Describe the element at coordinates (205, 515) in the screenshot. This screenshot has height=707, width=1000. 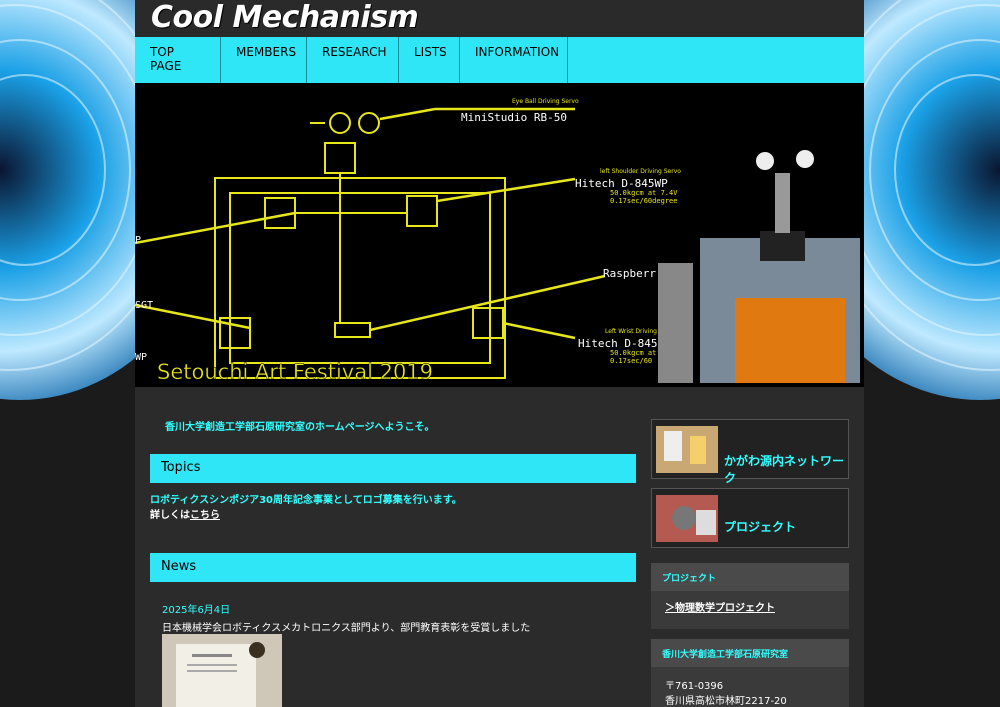
I see `topics-details-link: こちら` at that location.